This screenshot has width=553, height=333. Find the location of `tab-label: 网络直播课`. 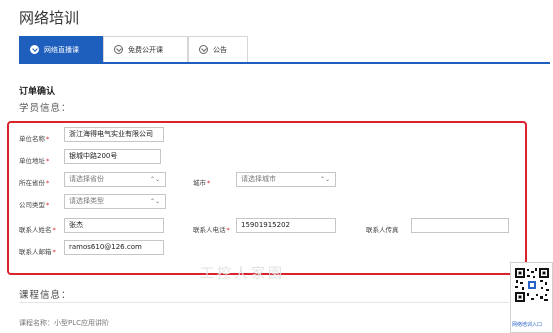

tab-label: 网络直播课 is located at coordinates (61, 49).